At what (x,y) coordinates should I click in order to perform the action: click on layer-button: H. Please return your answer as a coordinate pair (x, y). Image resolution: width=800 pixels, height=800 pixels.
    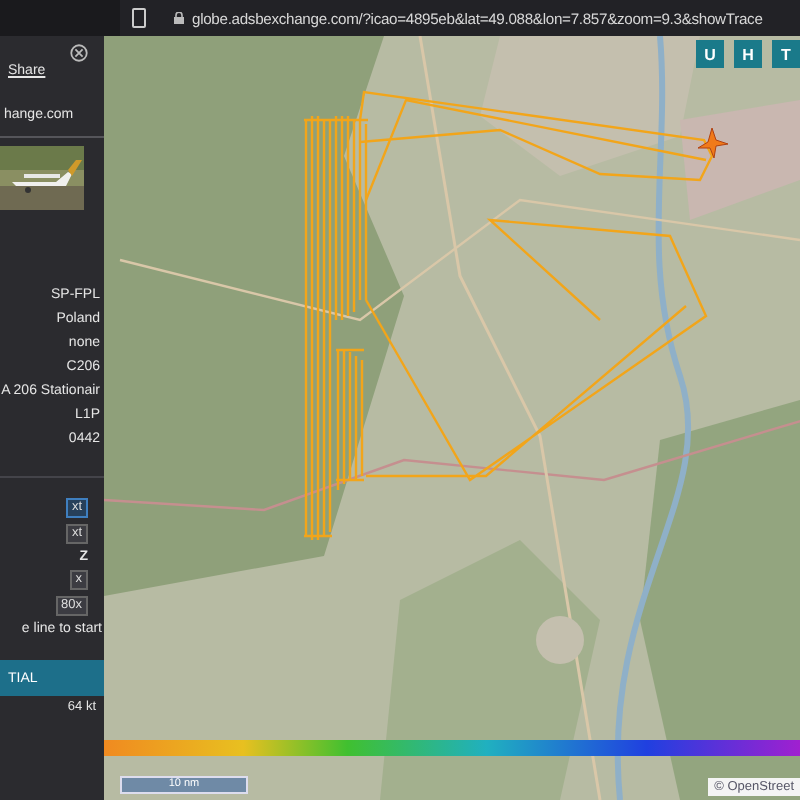
    Looking at the image, I should click on (748, 54).